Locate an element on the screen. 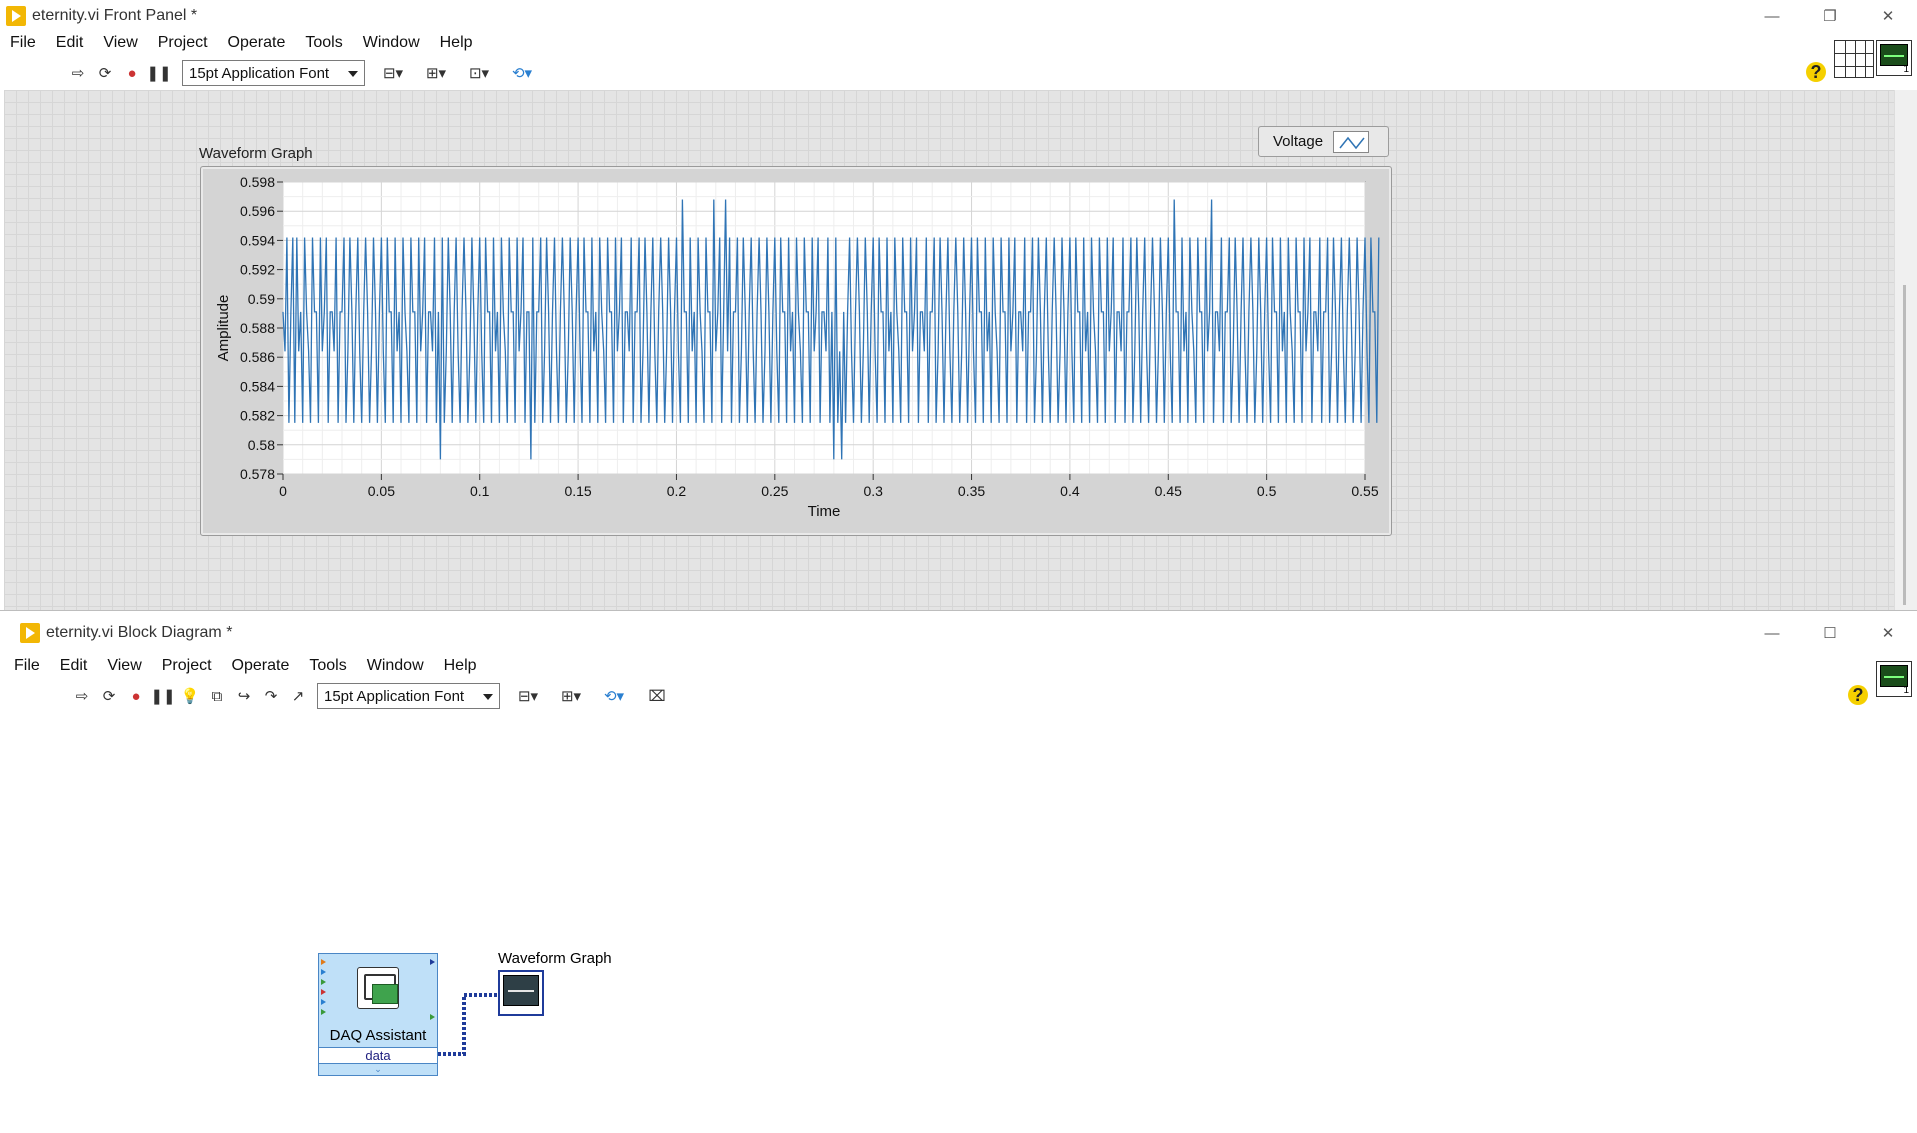 The width and height of the screenshot is (1917, 1133). x-tick-label: 0.2 is located at coordinates (677, 491).